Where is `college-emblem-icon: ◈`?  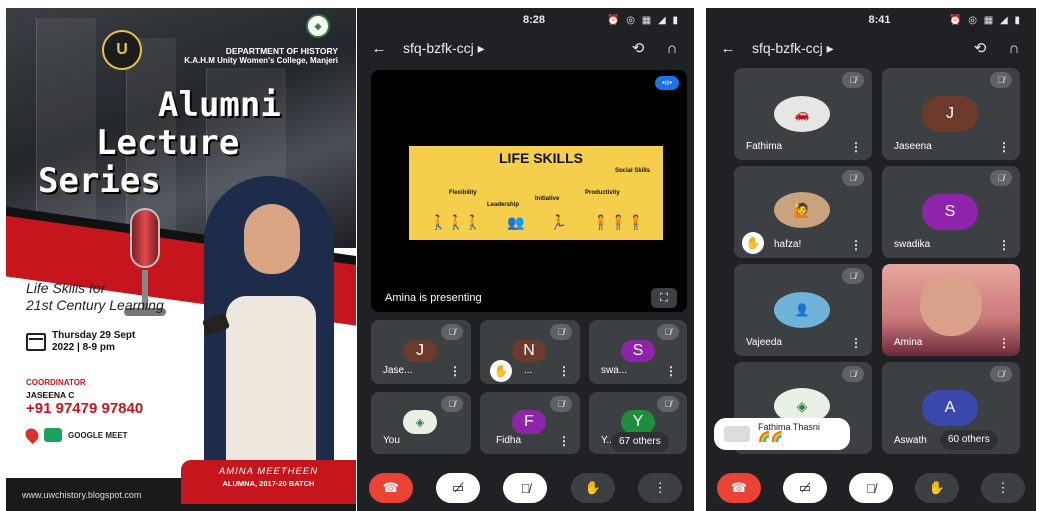
college-emblem-icon: ◈ is located at coordinates (318, 26).